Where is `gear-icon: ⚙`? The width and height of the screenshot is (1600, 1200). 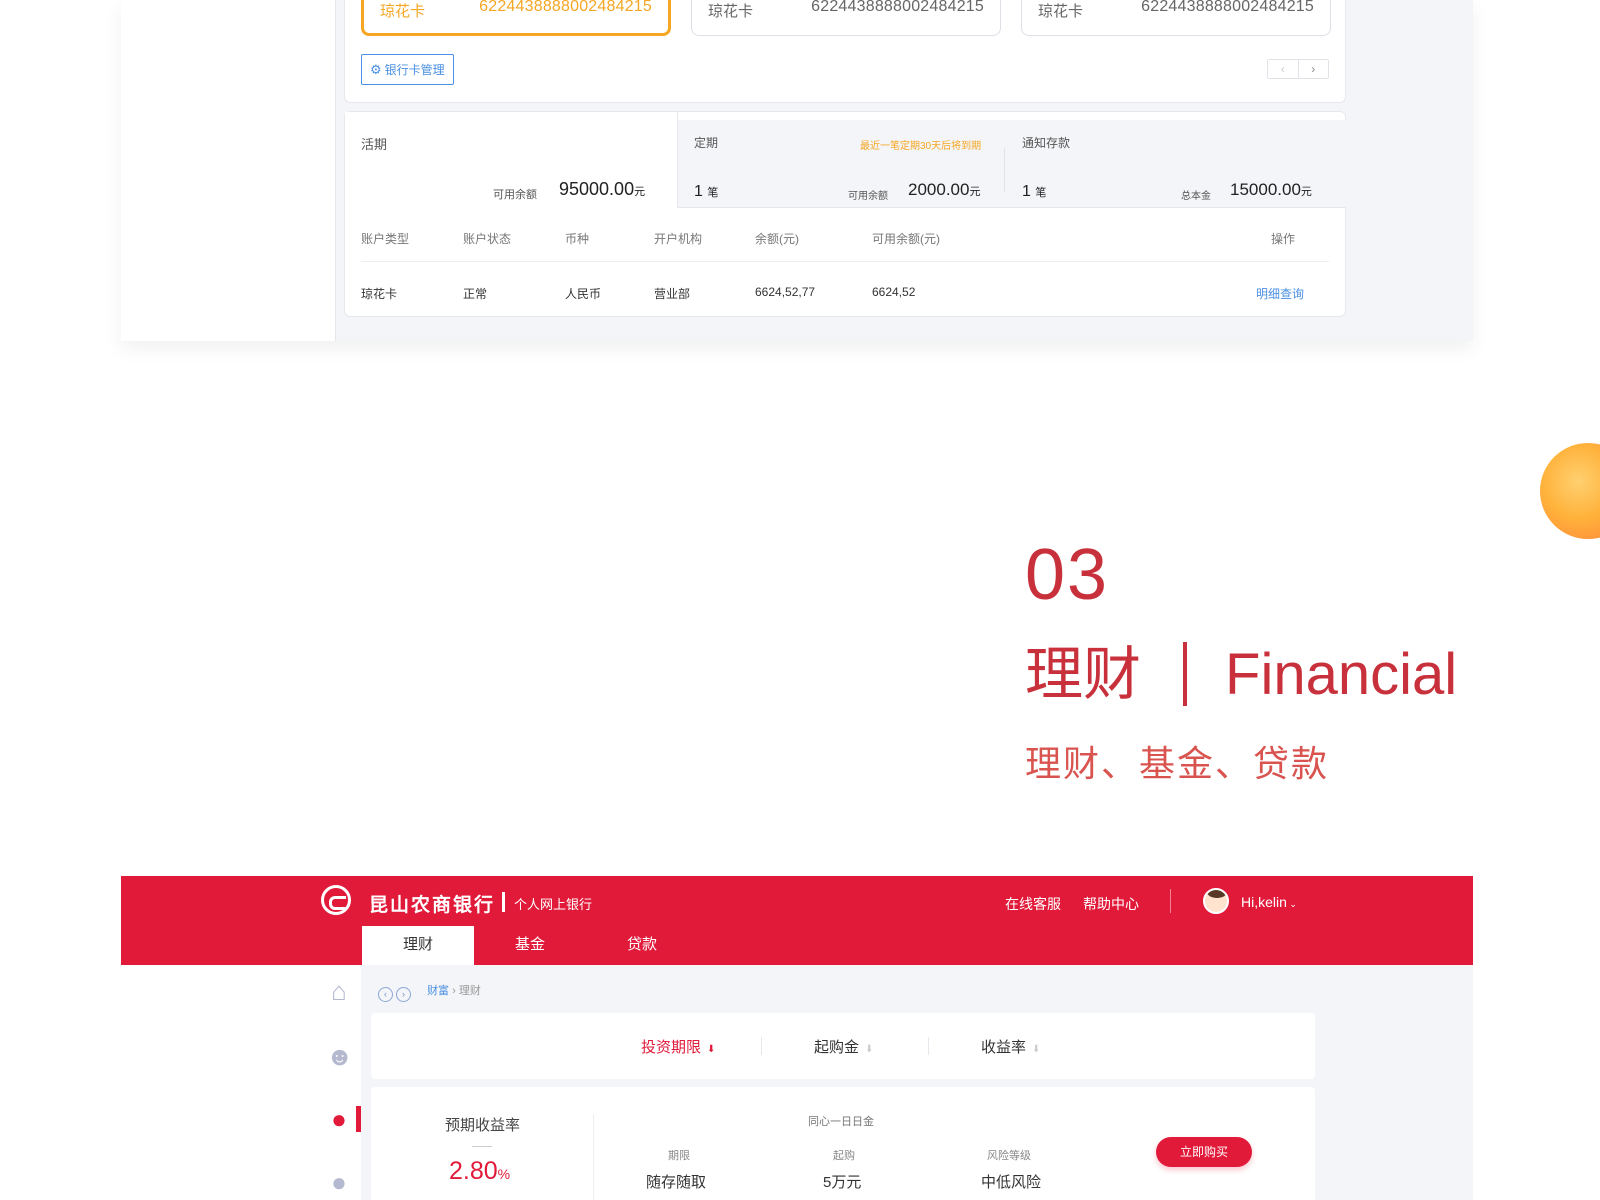
gear-icon: ⚙ is located at coordinates (376, 69).